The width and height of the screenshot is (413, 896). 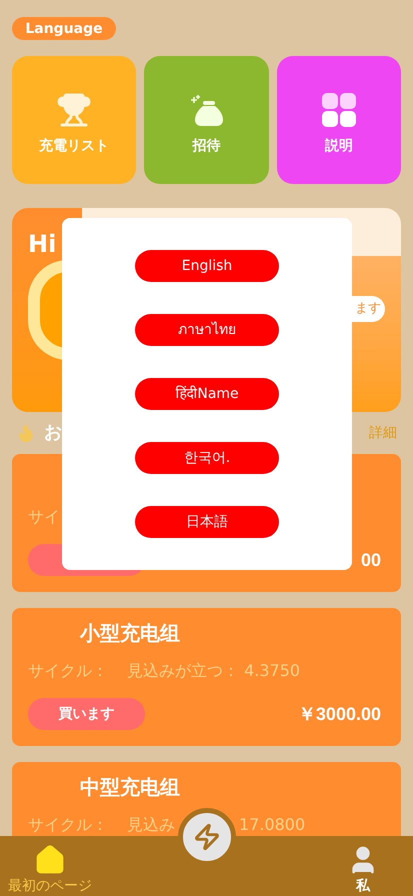 What do you see at coordinates (74, 110) in the screenshot?
I see `trophy-icon` at bounding box center [74, 110].